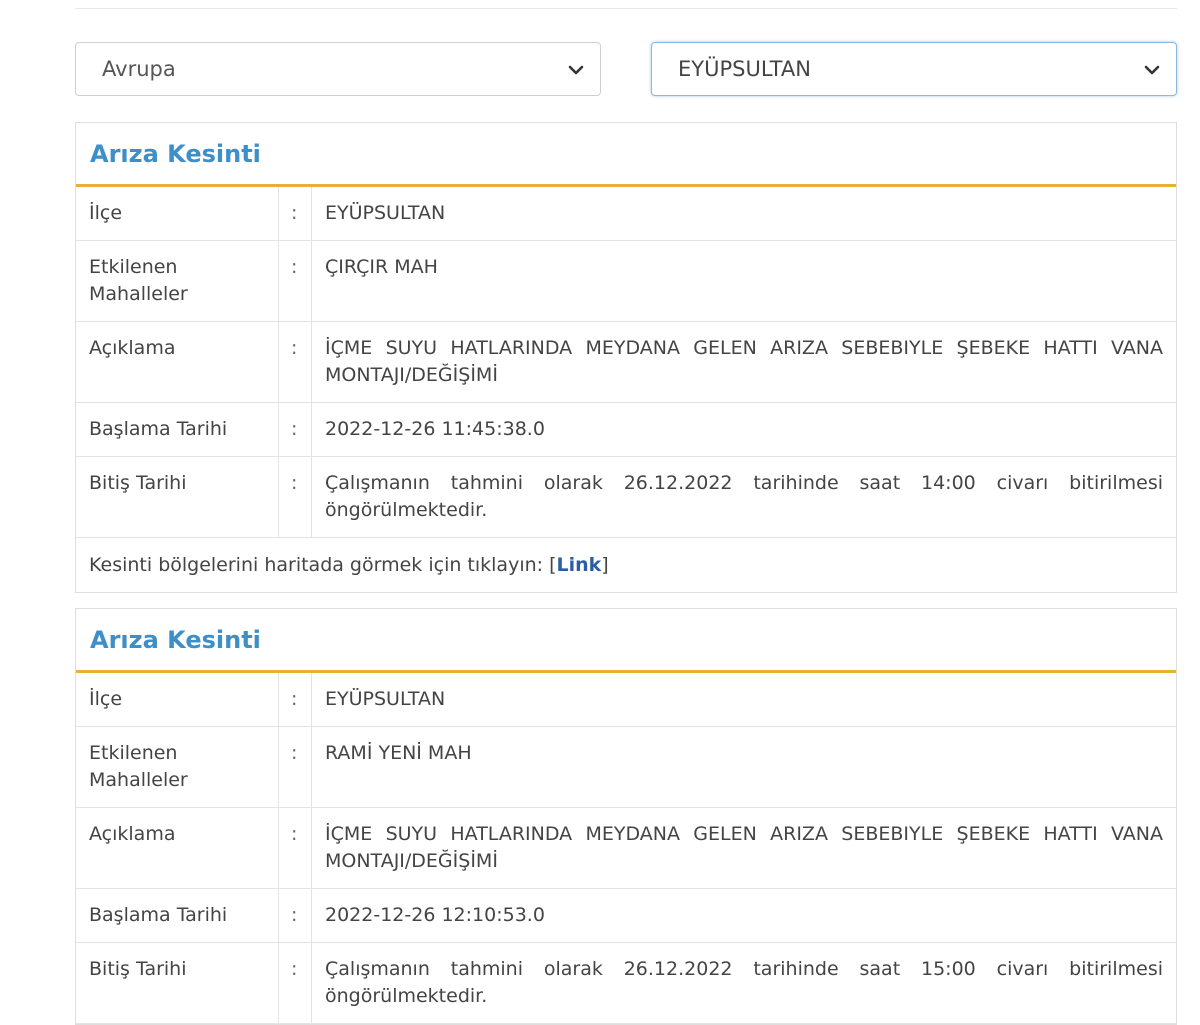  What do you see at coordinates (743, 281) in the screenshot?
I see `affected-value: ÇIRÇIR MAH` at bounding box center [743, 281].